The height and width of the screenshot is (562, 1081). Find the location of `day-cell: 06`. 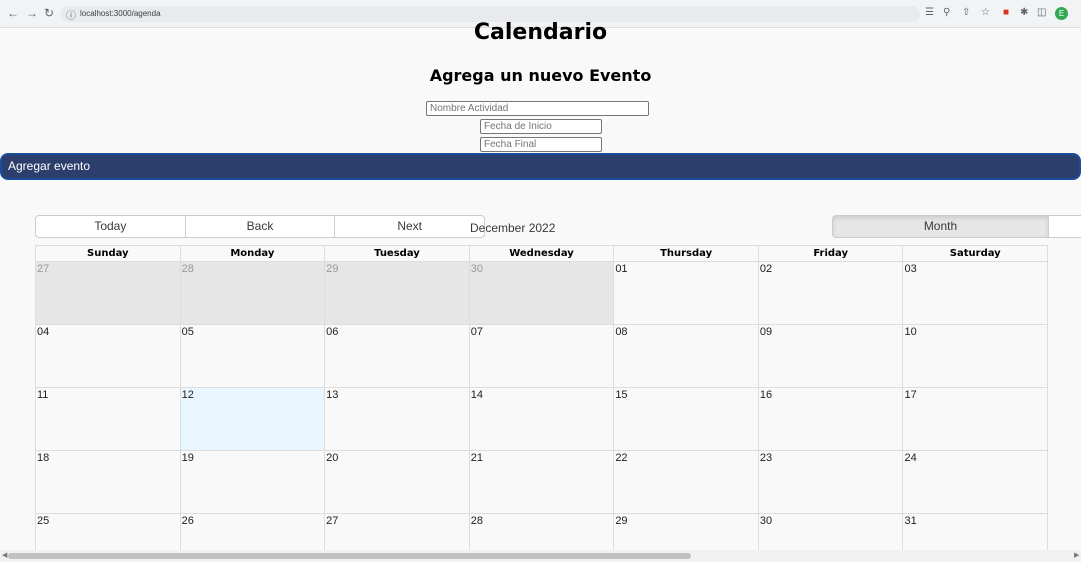

day-cell: 06 is located at coordinates (396, 356).